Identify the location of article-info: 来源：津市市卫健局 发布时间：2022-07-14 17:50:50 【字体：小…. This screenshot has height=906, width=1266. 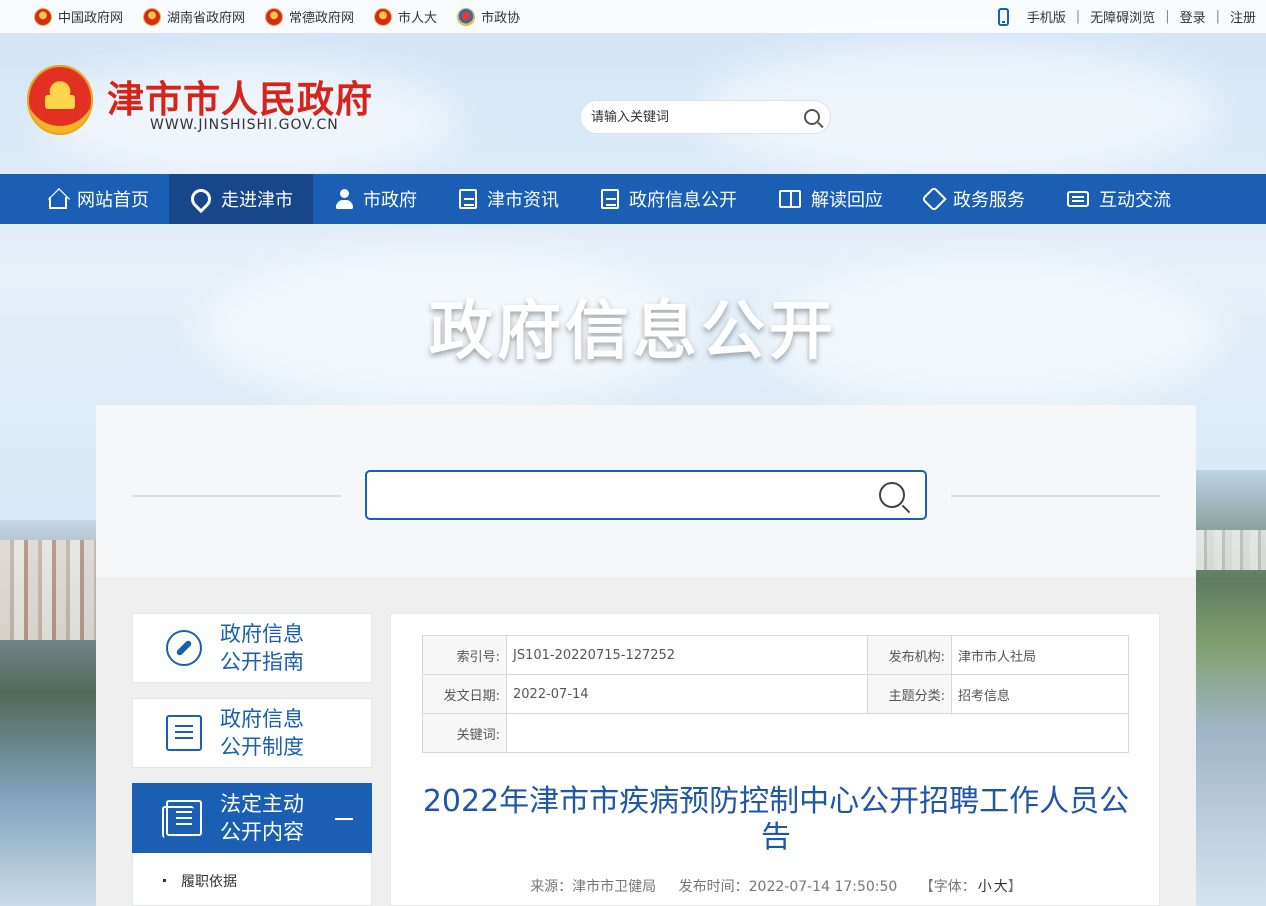
(776, 886).